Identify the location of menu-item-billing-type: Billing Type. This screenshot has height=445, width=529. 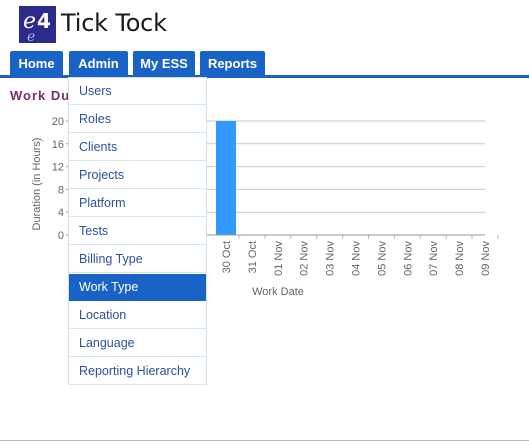
(137, 259).